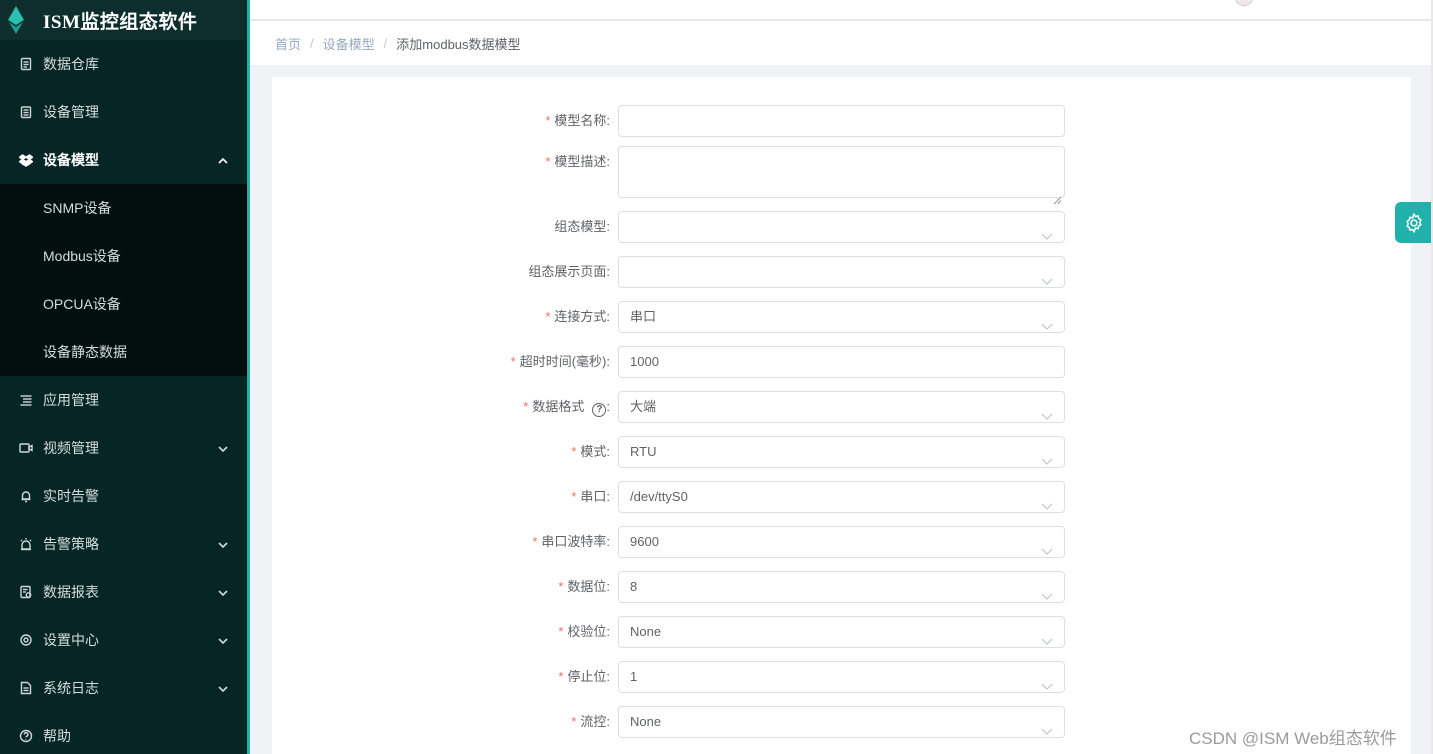  What do you see at coordinates (71, 448) in the screenshot?
I see `sidebar-item-label: 视频管理` at bounding box center [71, 448].